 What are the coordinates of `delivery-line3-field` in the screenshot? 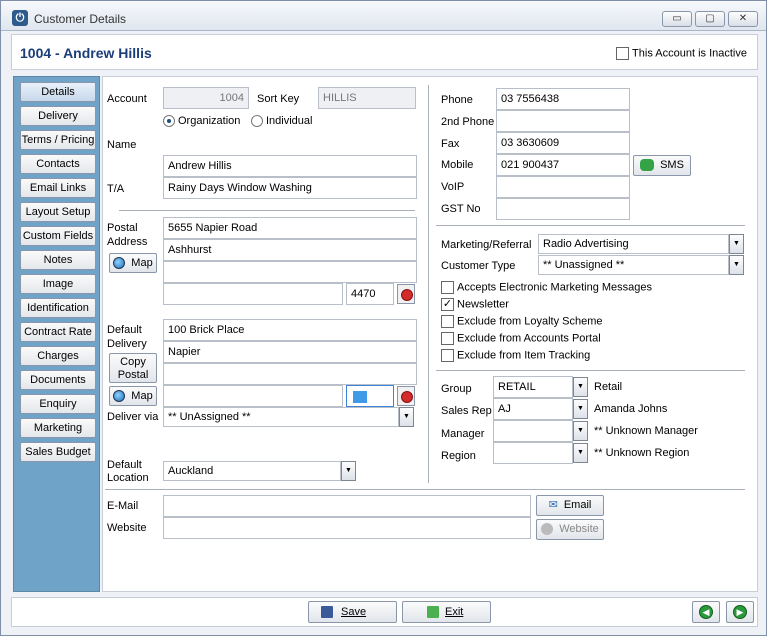 It's located at (290, 374).